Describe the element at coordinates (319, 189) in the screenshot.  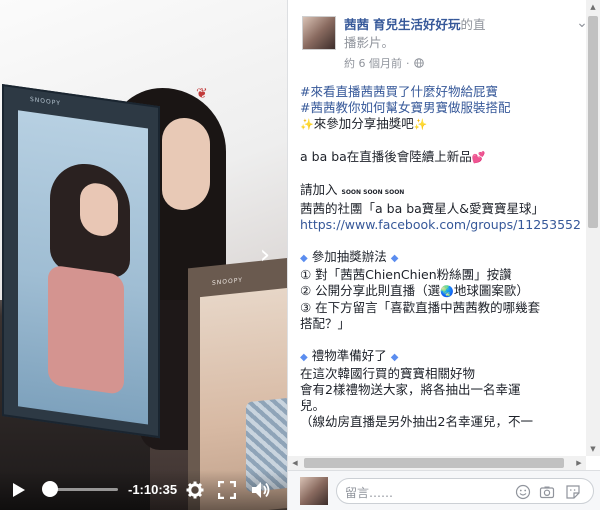
I see `post-text-line: 請加入` at that location.